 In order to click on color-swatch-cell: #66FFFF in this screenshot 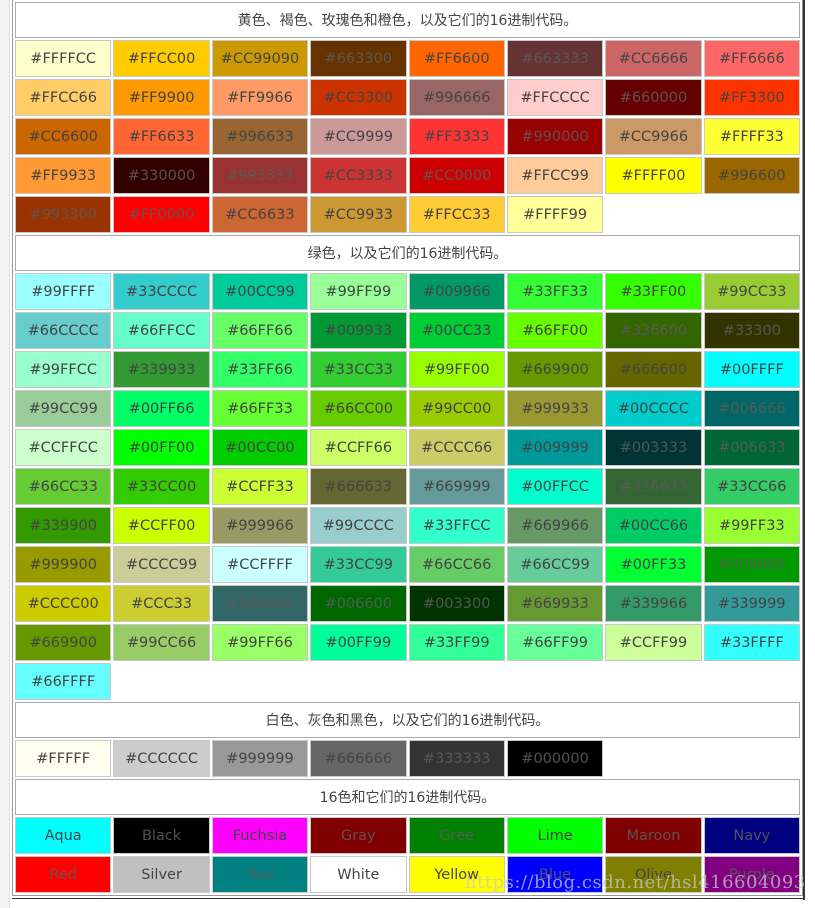, I will do `click(63, 681)`.